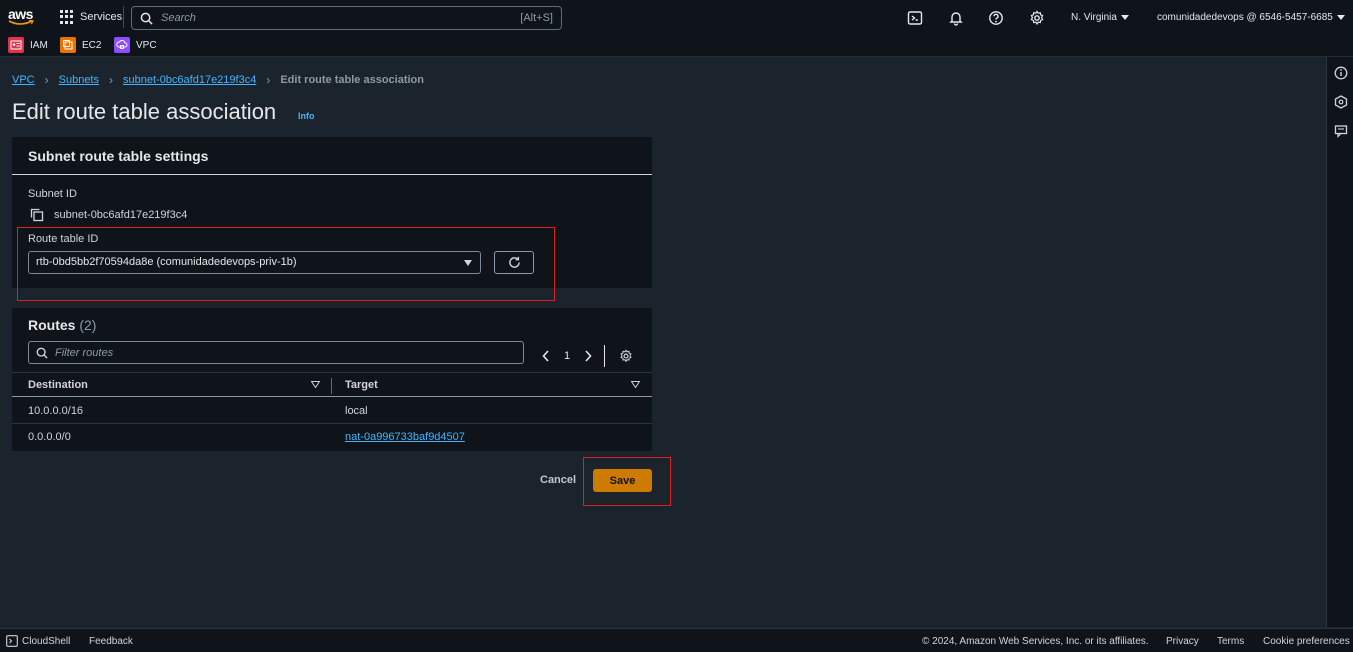 The width and height of the screenshot is (1353, 652). What do you see at coordinates (178, 18) in the screenshot?
I see `search-placeholder: Search` at bounding box center [178, 18].